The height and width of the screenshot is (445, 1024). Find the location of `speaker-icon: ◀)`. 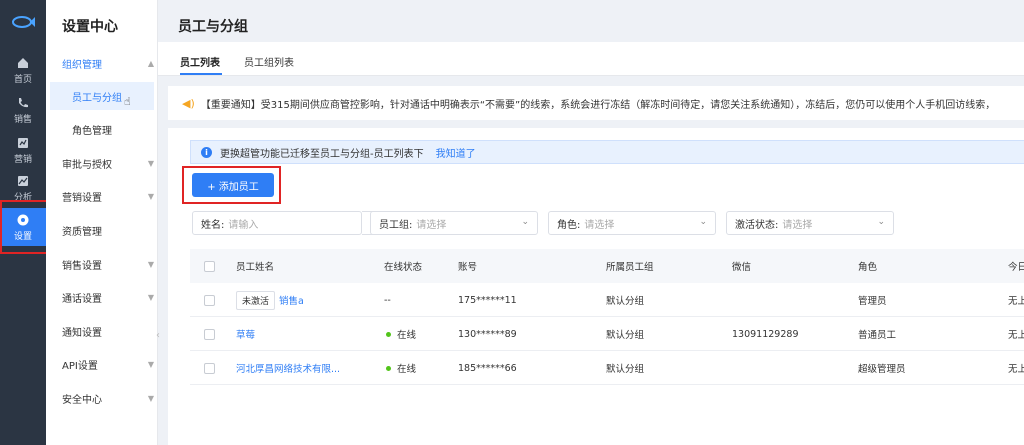

speaker-icon: ◀) is located at coordinates (188, 103).